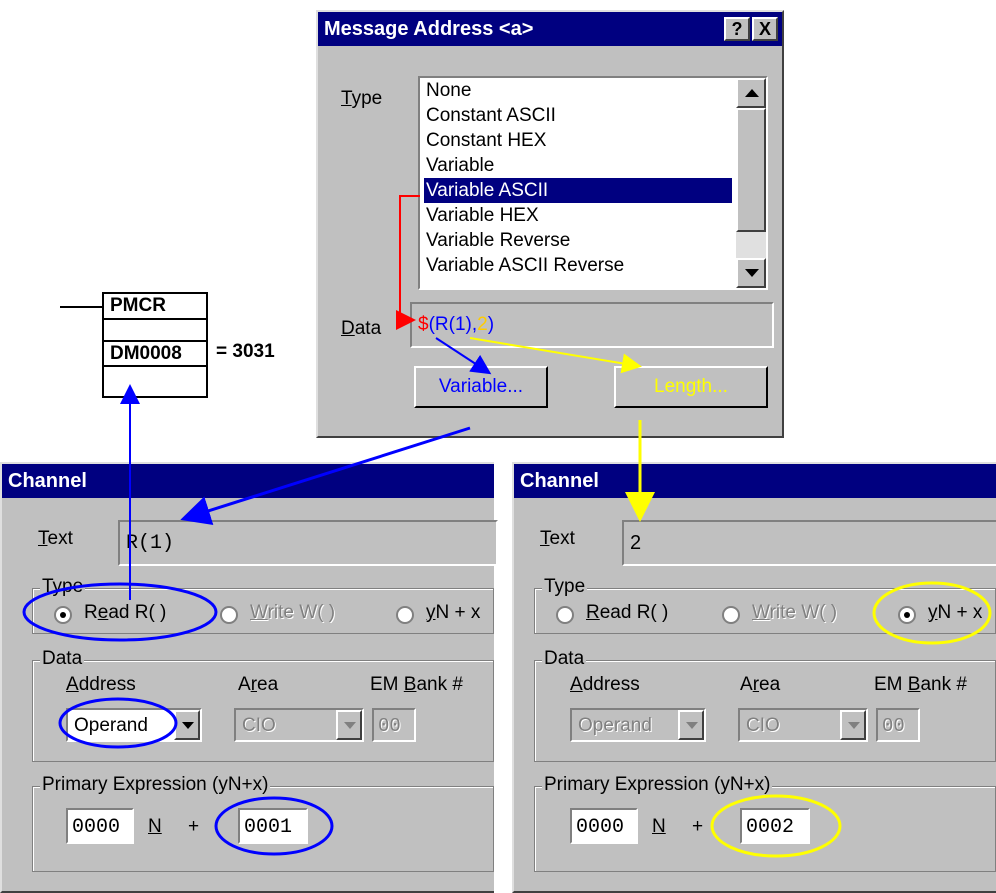 Image resolution: width=996 pixels, height=893 pixels. What do you see at coordinates (737, 29) in the screenshot?
I see `help-button: ?` at bounding box center [737, 29].